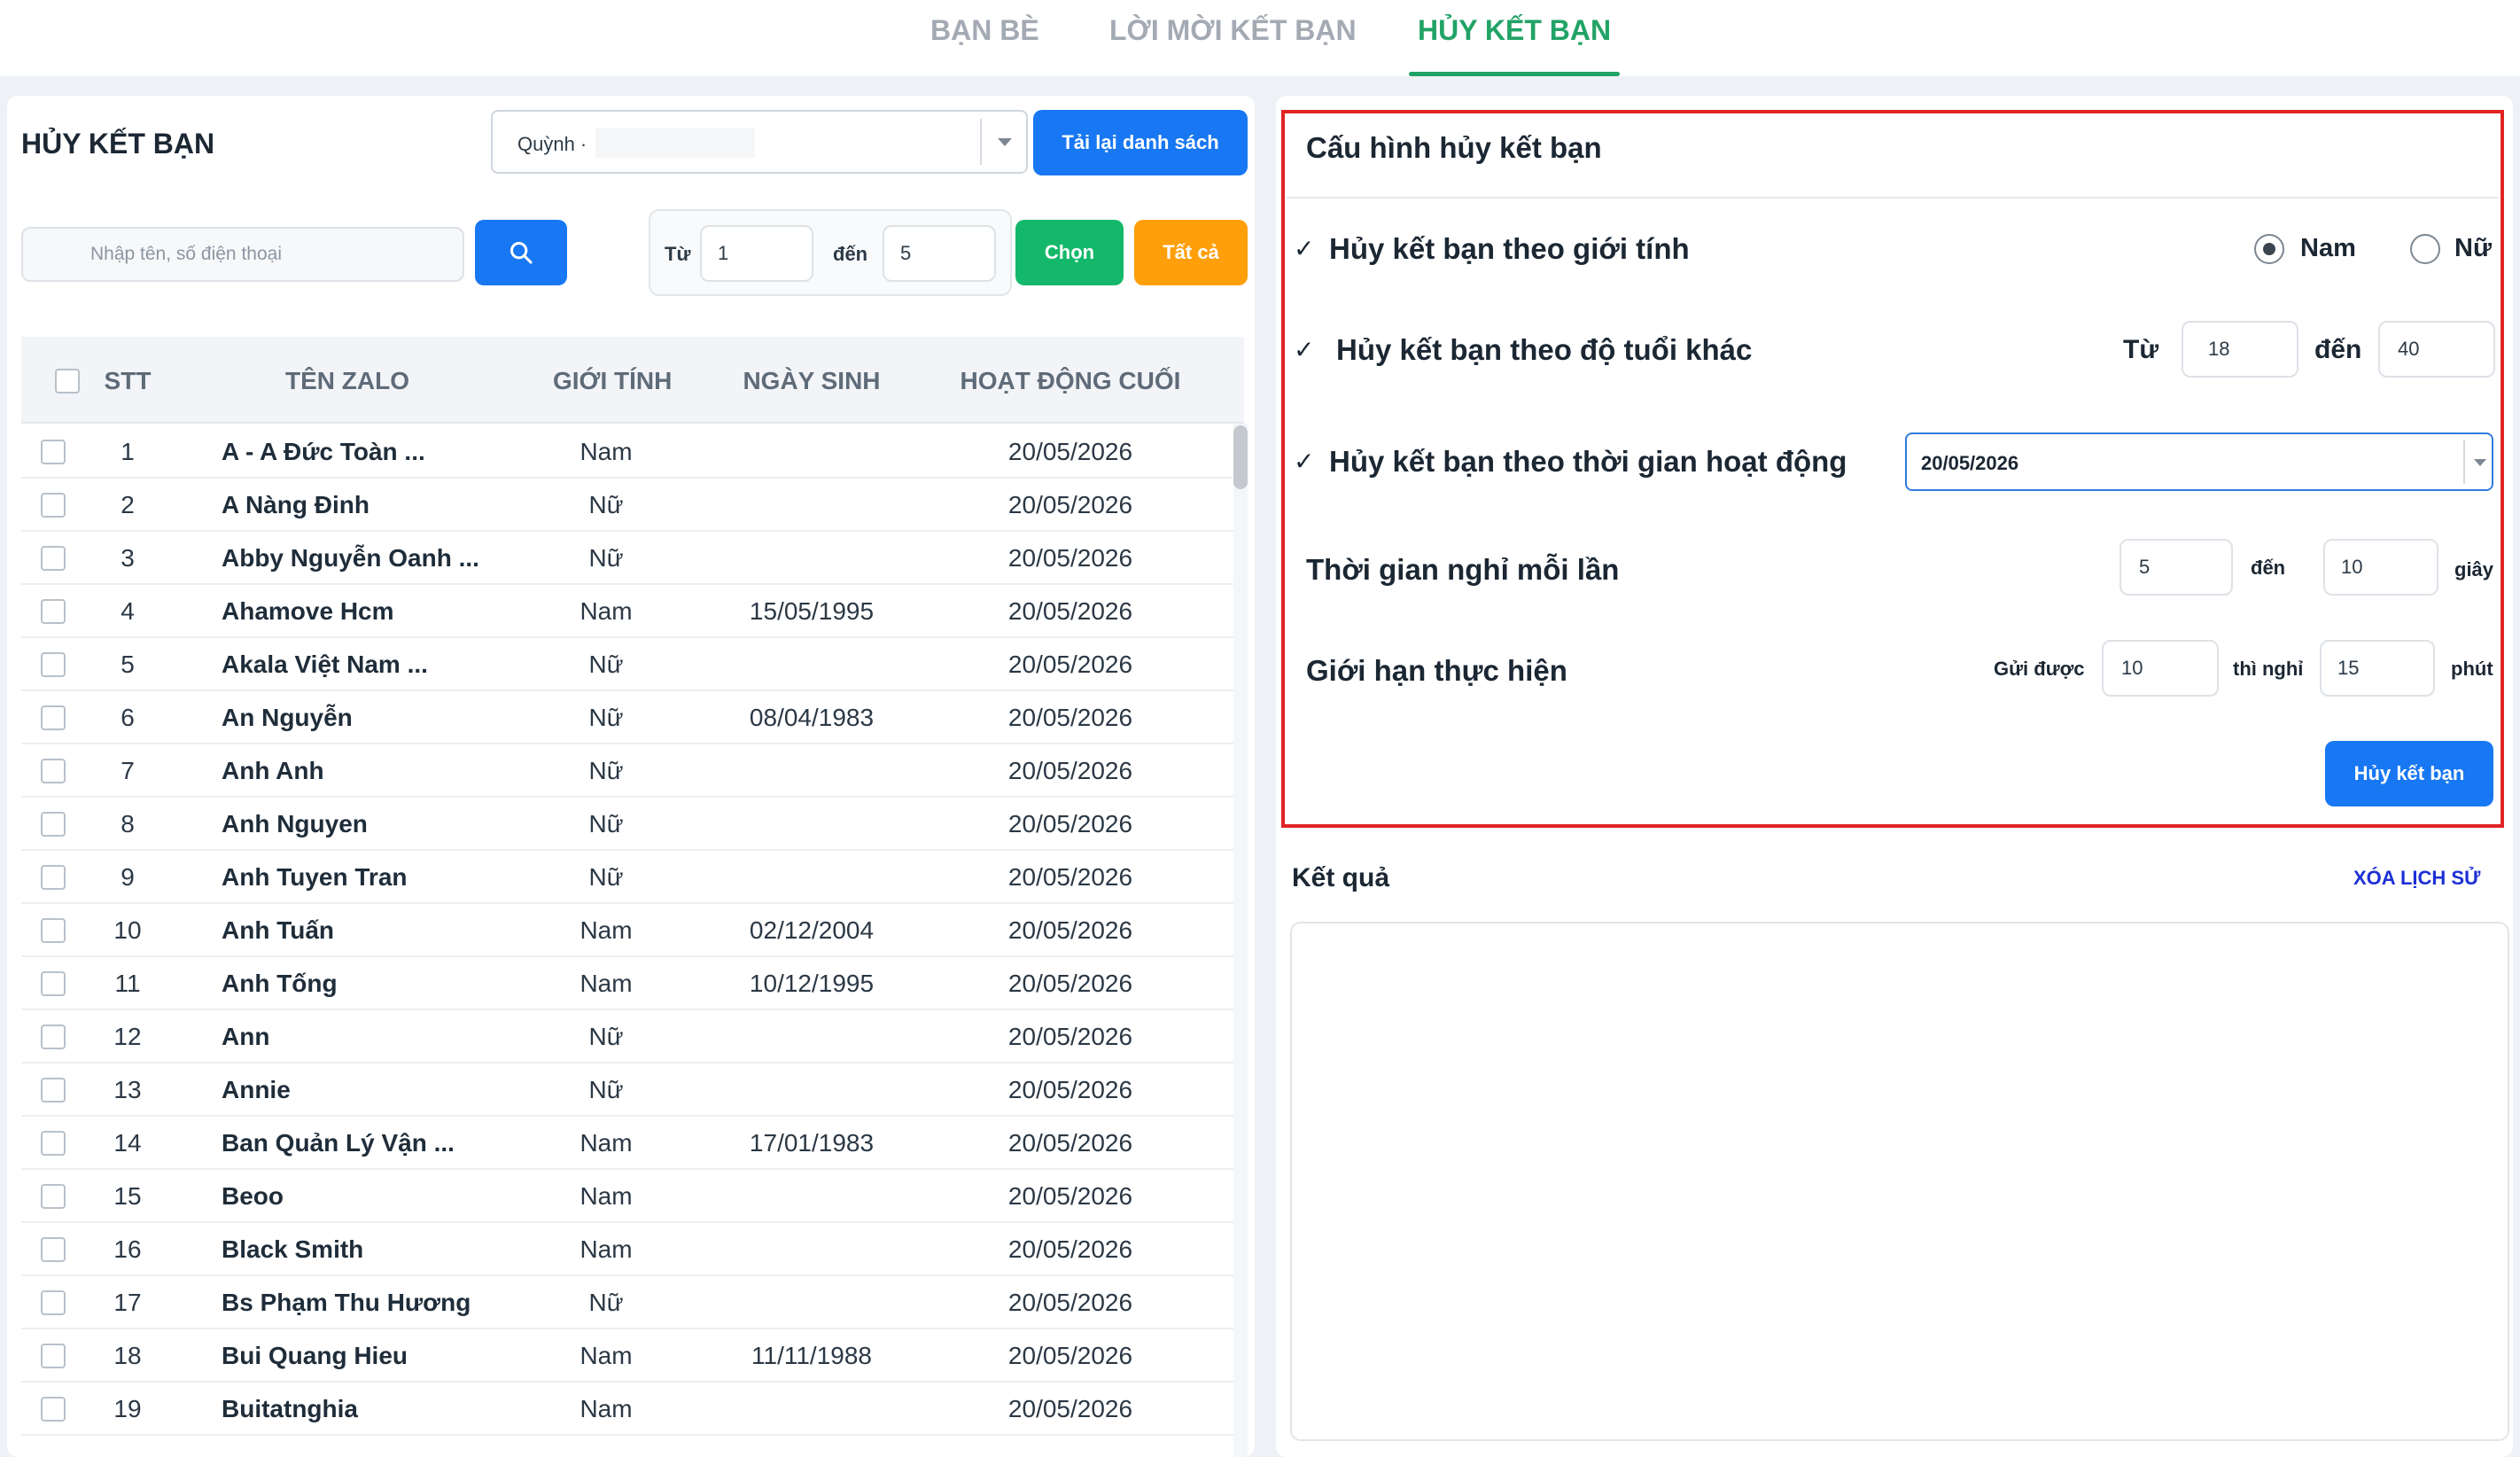 The image size is (2520, 1457). What do you see at coordinates (1240, 940) in the screenshot?
I see `scrollbar-track` at bounding box center [1240, 940].